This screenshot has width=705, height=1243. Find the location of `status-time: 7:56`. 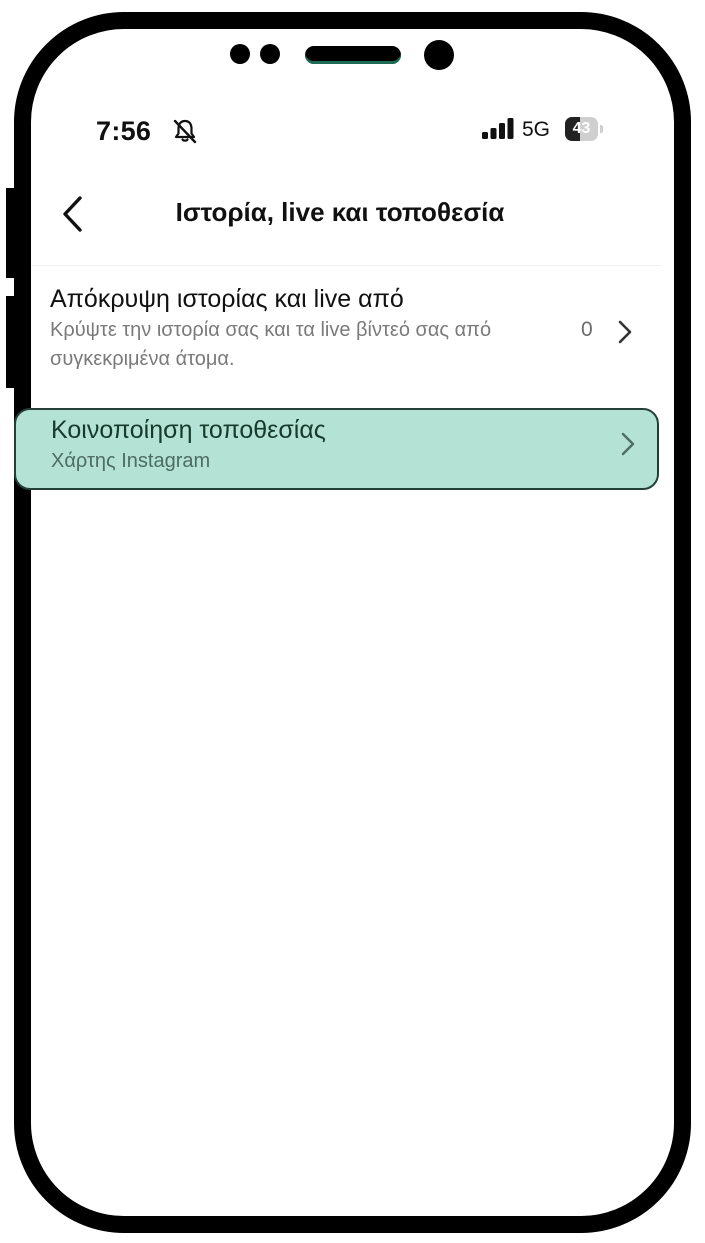

status-time: 7:56 is located at coordinates (124, 131).